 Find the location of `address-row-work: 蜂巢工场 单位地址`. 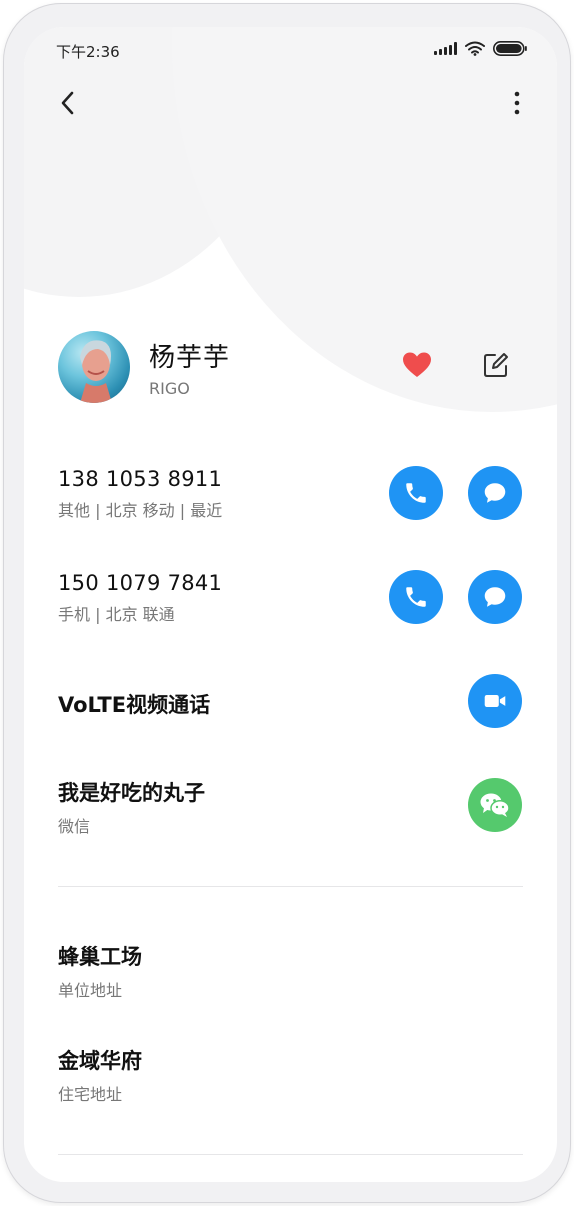

address-row-work: 蜂巢工场 单位地址 is located at coordinates (290, 971).